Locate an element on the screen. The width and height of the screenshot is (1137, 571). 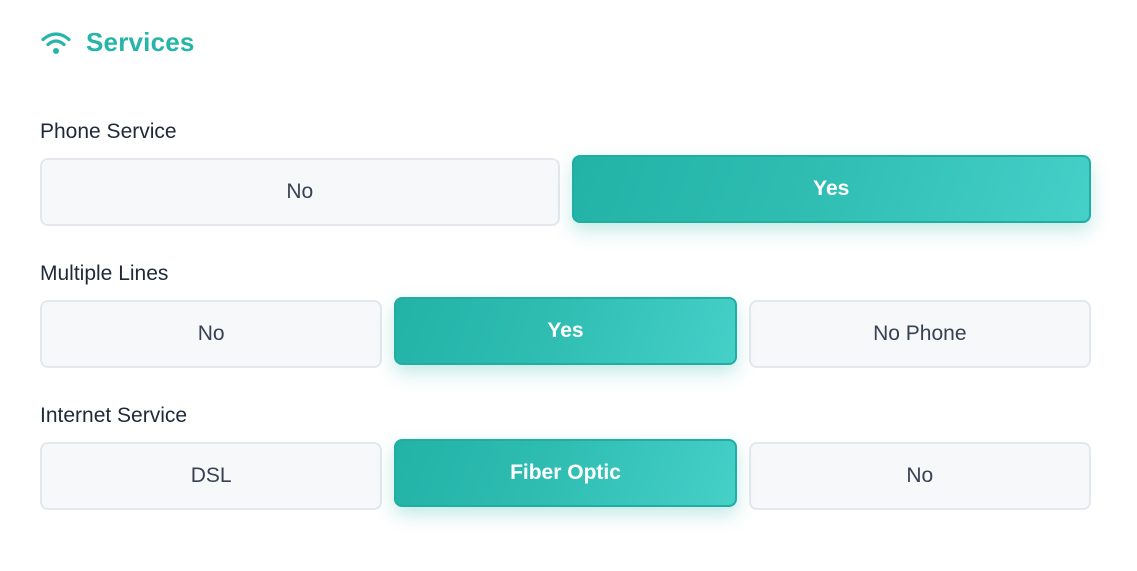
section-header: Services is located at coordinates (117, 42).